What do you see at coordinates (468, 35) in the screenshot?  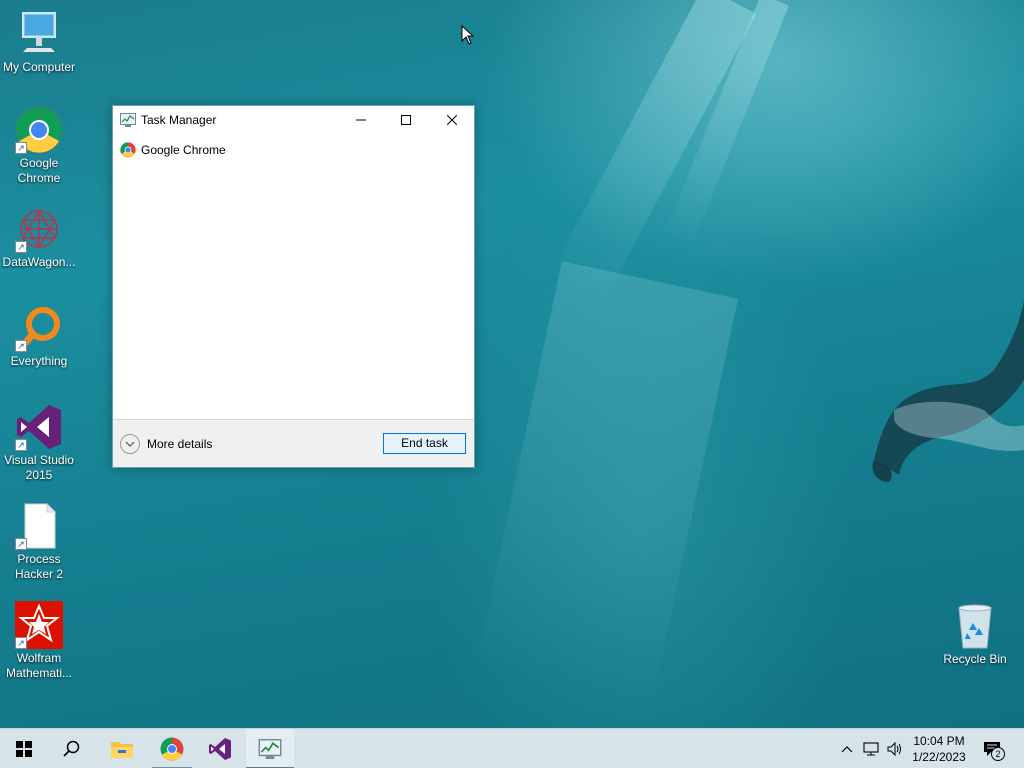 I see `mouse-cursor-icon` at bounding box center [468, 35].